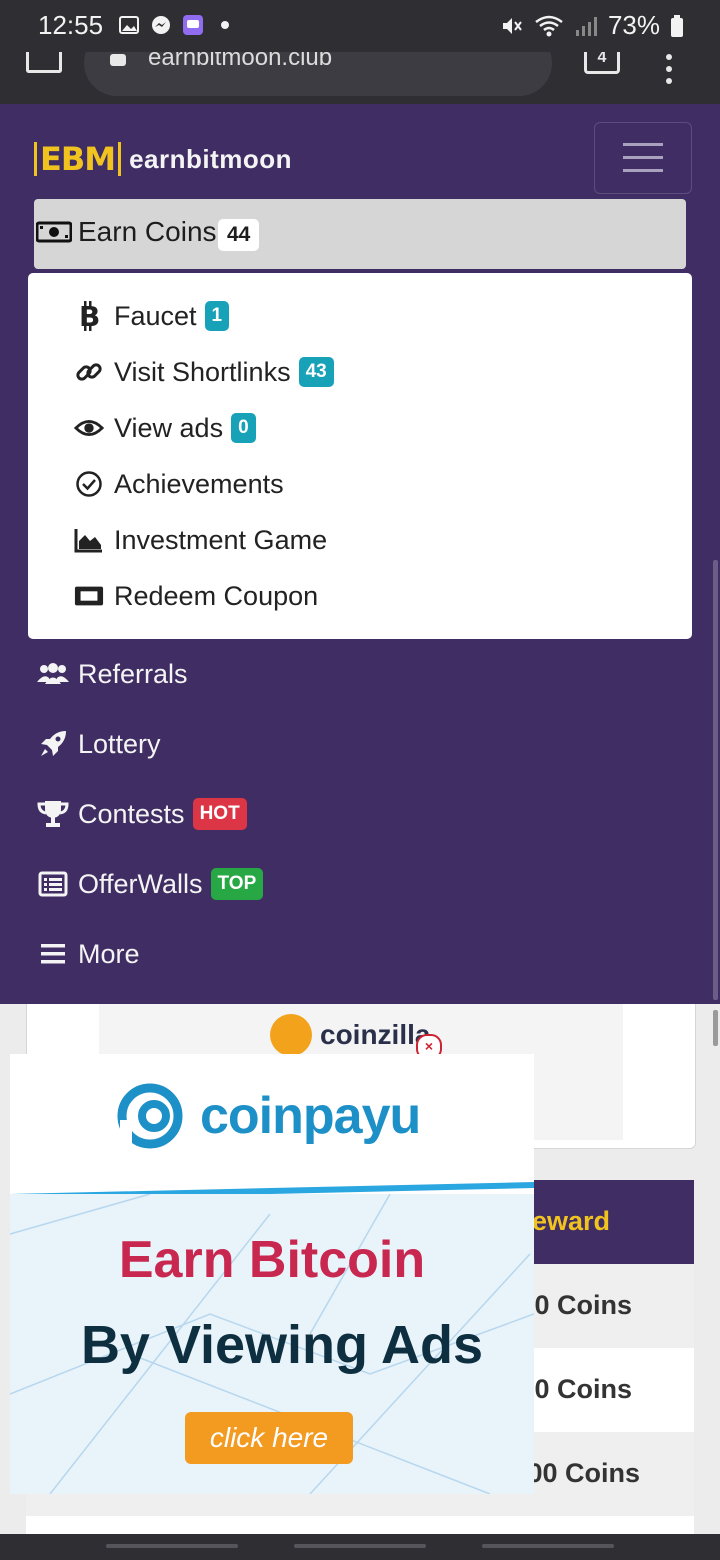 This screenshot has height=1560, width=720. Describe the element at coordinates (243, 428) in the screenshot. I see `view-ads-badge: 0` at that location.